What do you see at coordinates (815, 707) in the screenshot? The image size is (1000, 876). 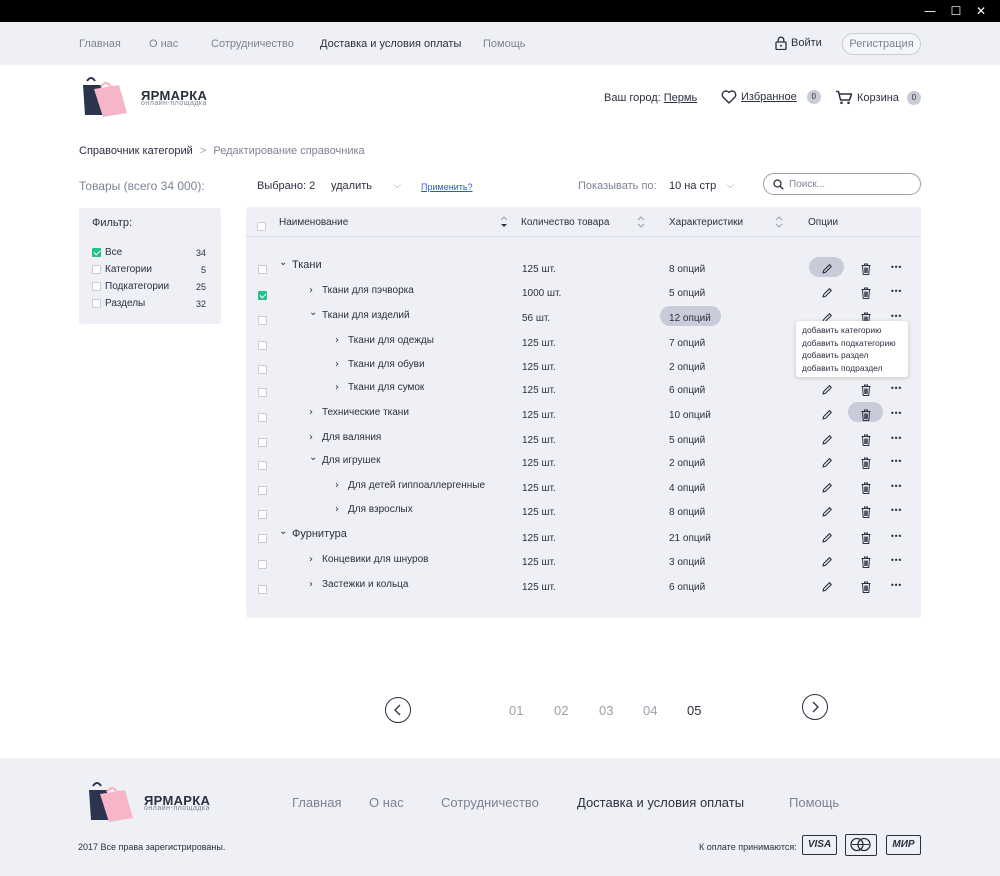 I see `next-page-button` at bounding box center [815, 707].